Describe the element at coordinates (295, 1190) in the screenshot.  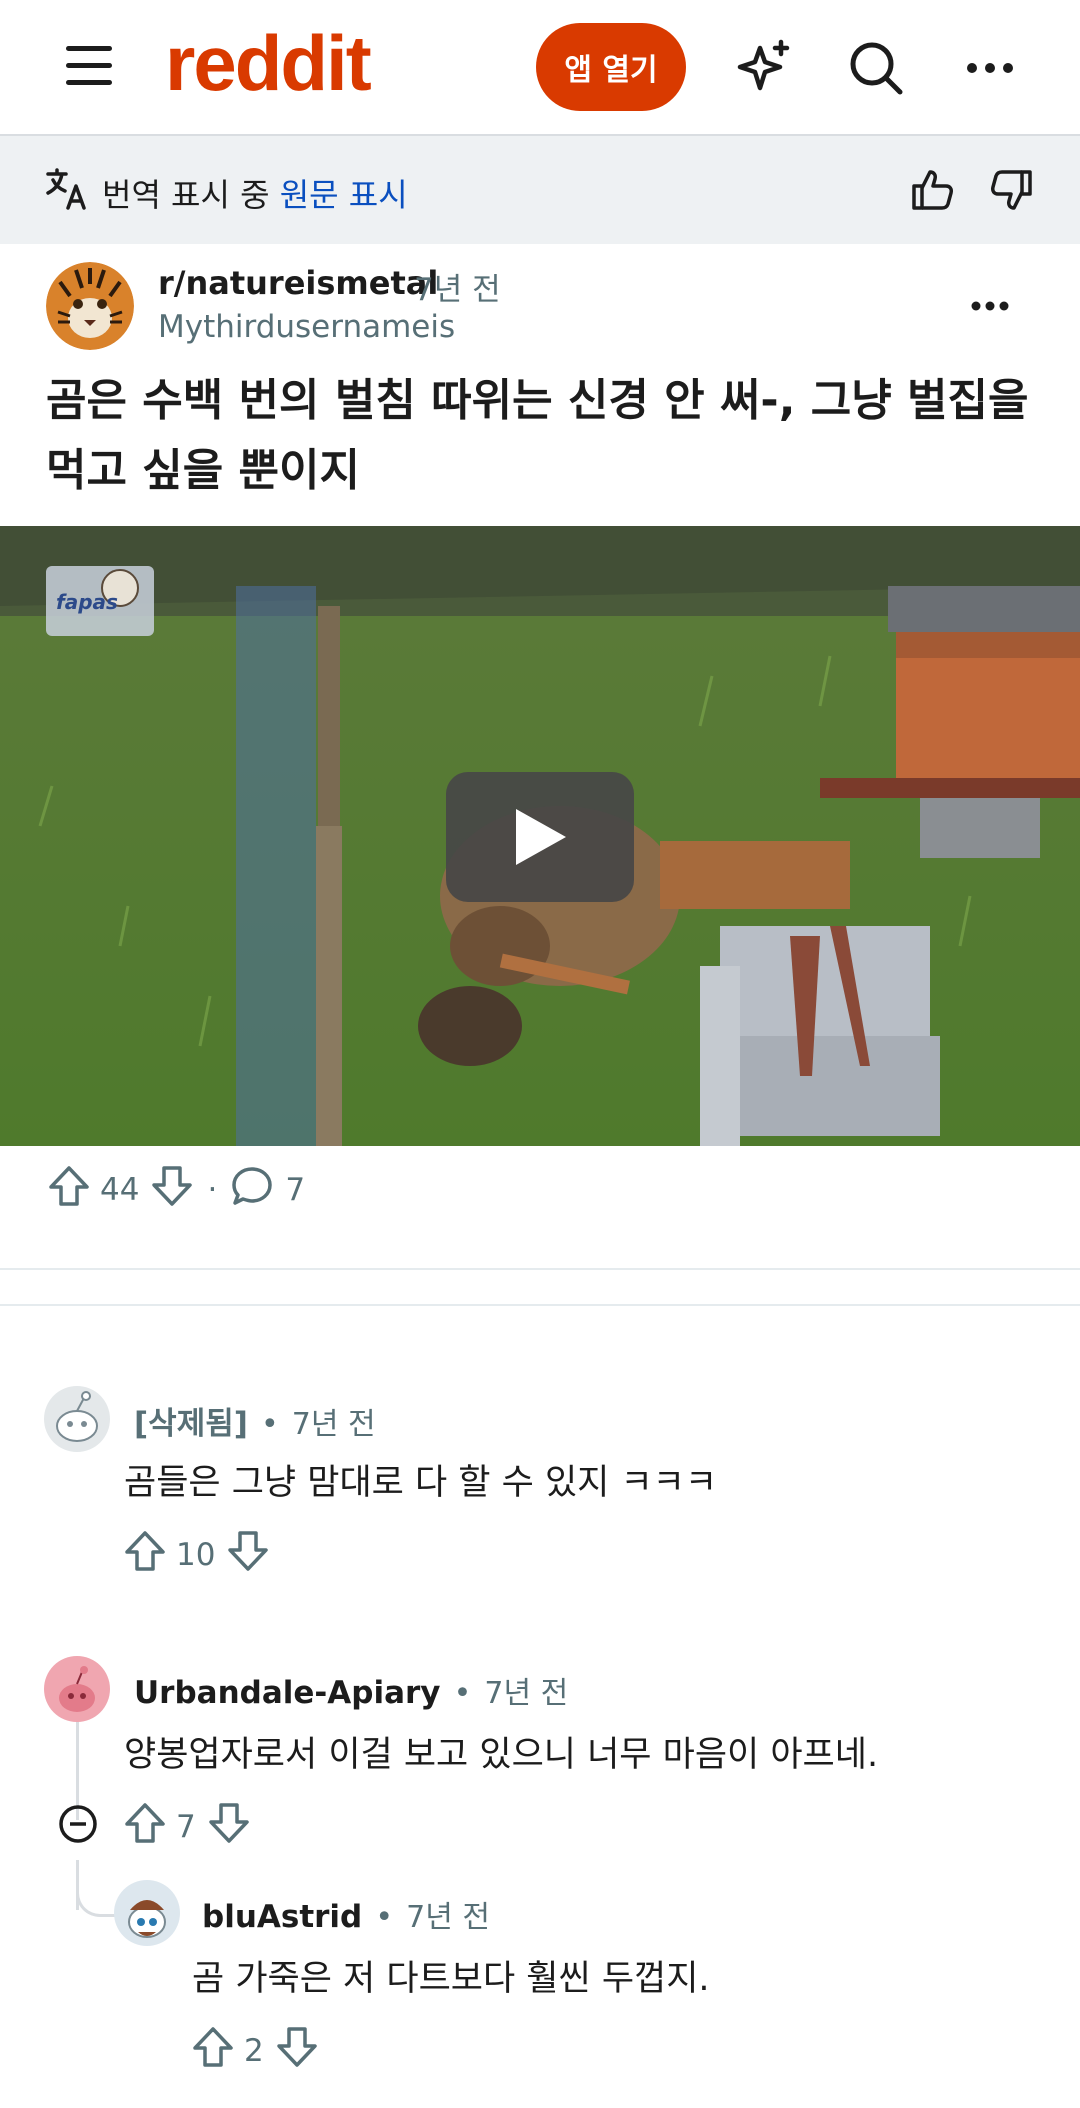
I see `post-comment-count: 7` at that location.